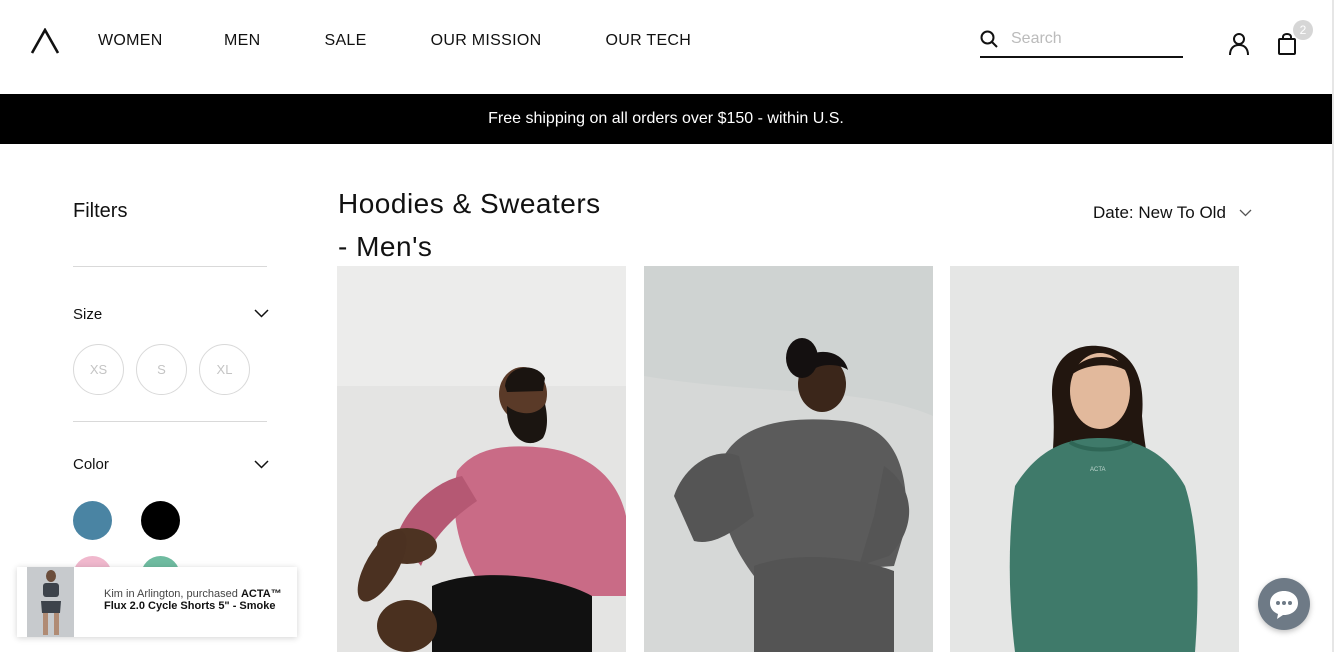  Describe the element at coordinates (1239, 44) in the screenshot. I see `account-icon` at that location.